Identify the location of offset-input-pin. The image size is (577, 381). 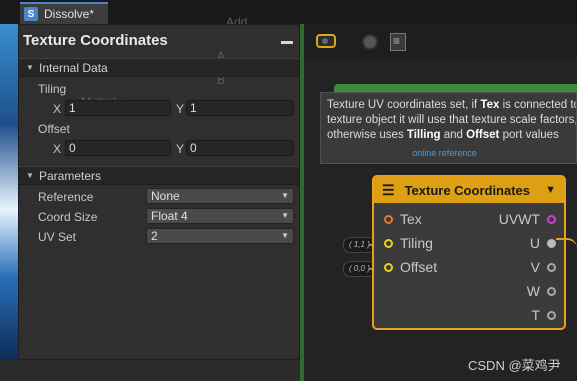
(388, 267).